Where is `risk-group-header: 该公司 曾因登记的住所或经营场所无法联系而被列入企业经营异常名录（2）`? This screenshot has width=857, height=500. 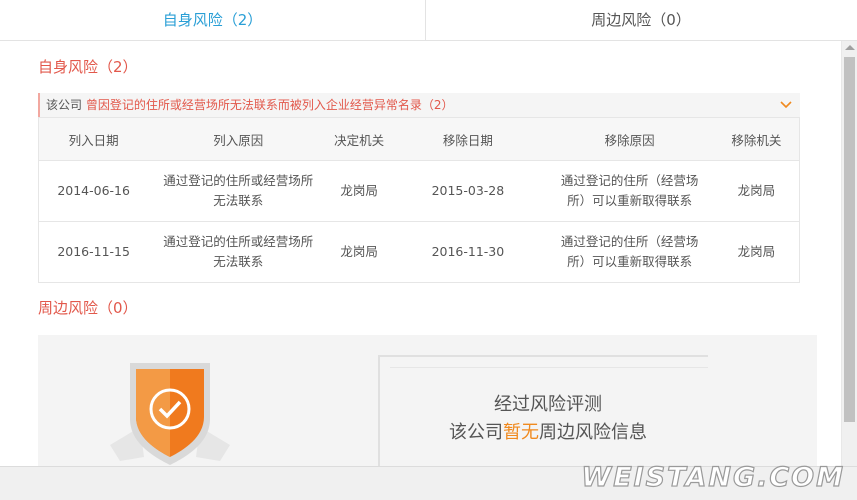
risk-group-header: 该公司 曾因登记的住所或经营场所无法联系而被列入企业经营异常名录（2） is located at coordinates (419, 105).